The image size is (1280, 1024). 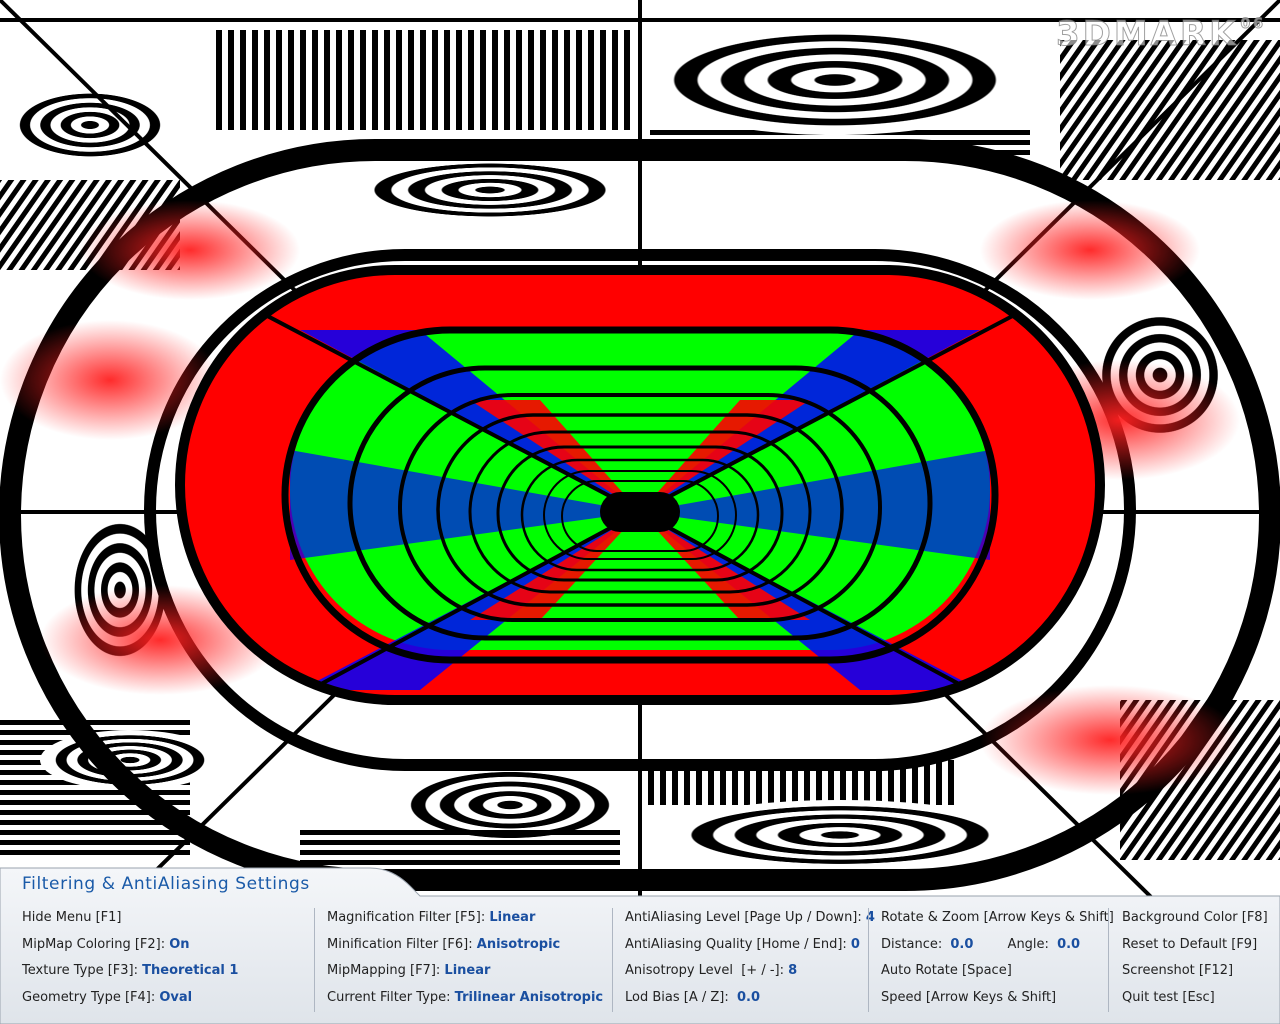 What do you see at coordinates (529, 997) in the screenshot?
I see `current-filter-type-value: Trilinear Anisotropic` at bounding box center [529, 997].